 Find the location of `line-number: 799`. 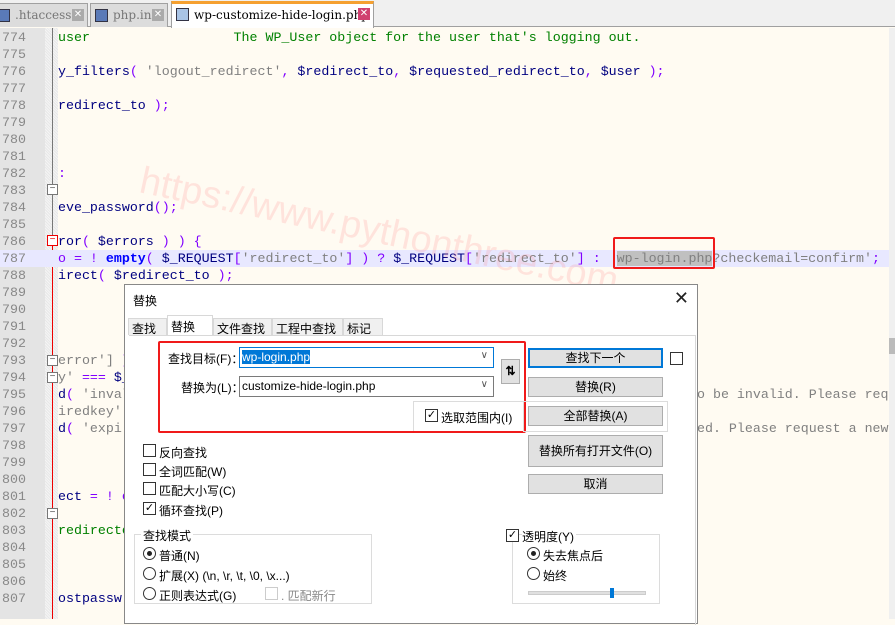

line-number: 799 is located at coordinates (14, 462).